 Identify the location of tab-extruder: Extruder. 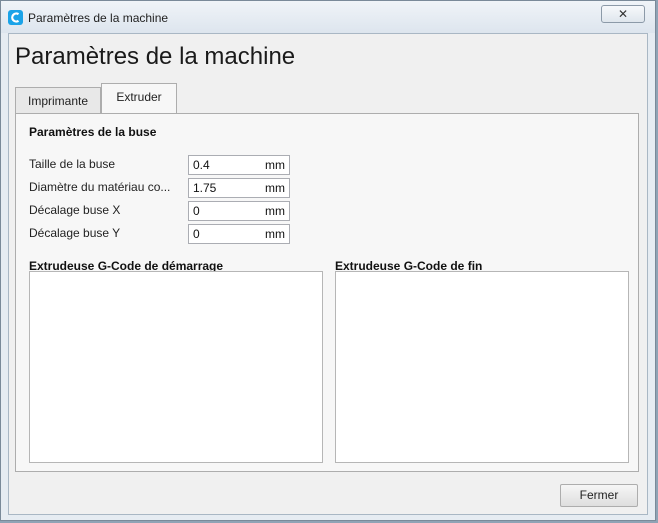
(139, 98).